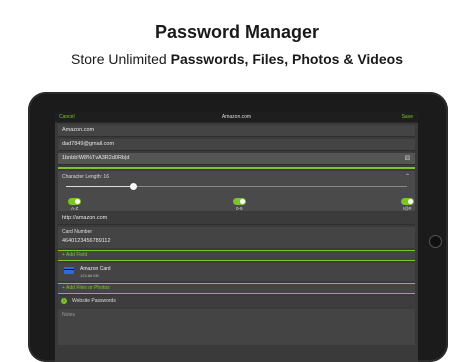  What do you see at coordinates (64, 301) in the screenshot?
I see `chevron-right-icon: ›` at bounding box center [64, 301].